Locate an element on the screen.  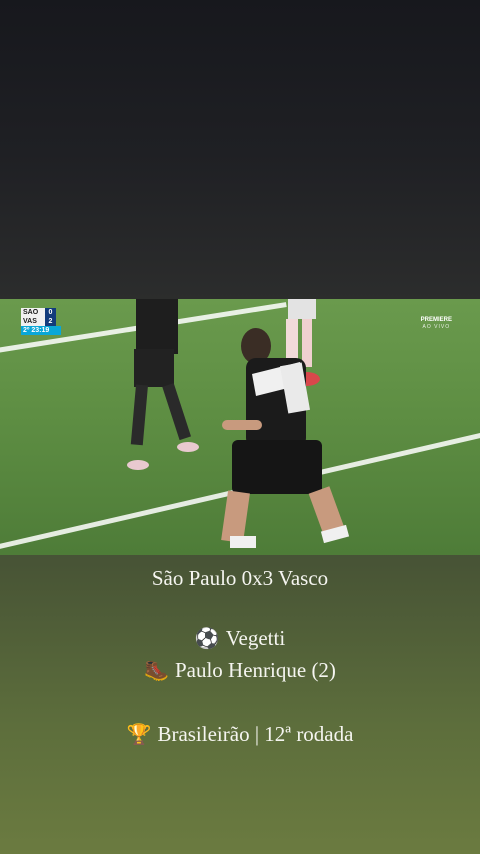
match-clock: 2º 23:19 is located at coordinates (41, 330).